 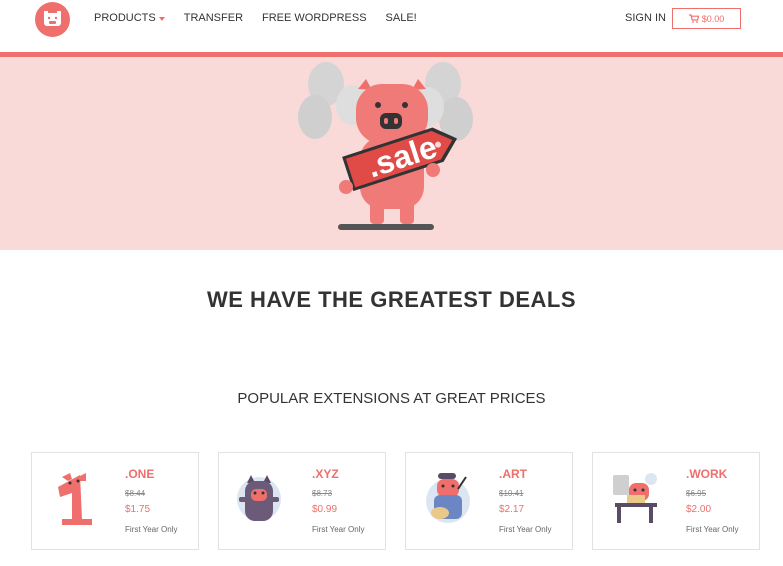 I want to click on new-price: $0.99, so click(x=325, y=509).